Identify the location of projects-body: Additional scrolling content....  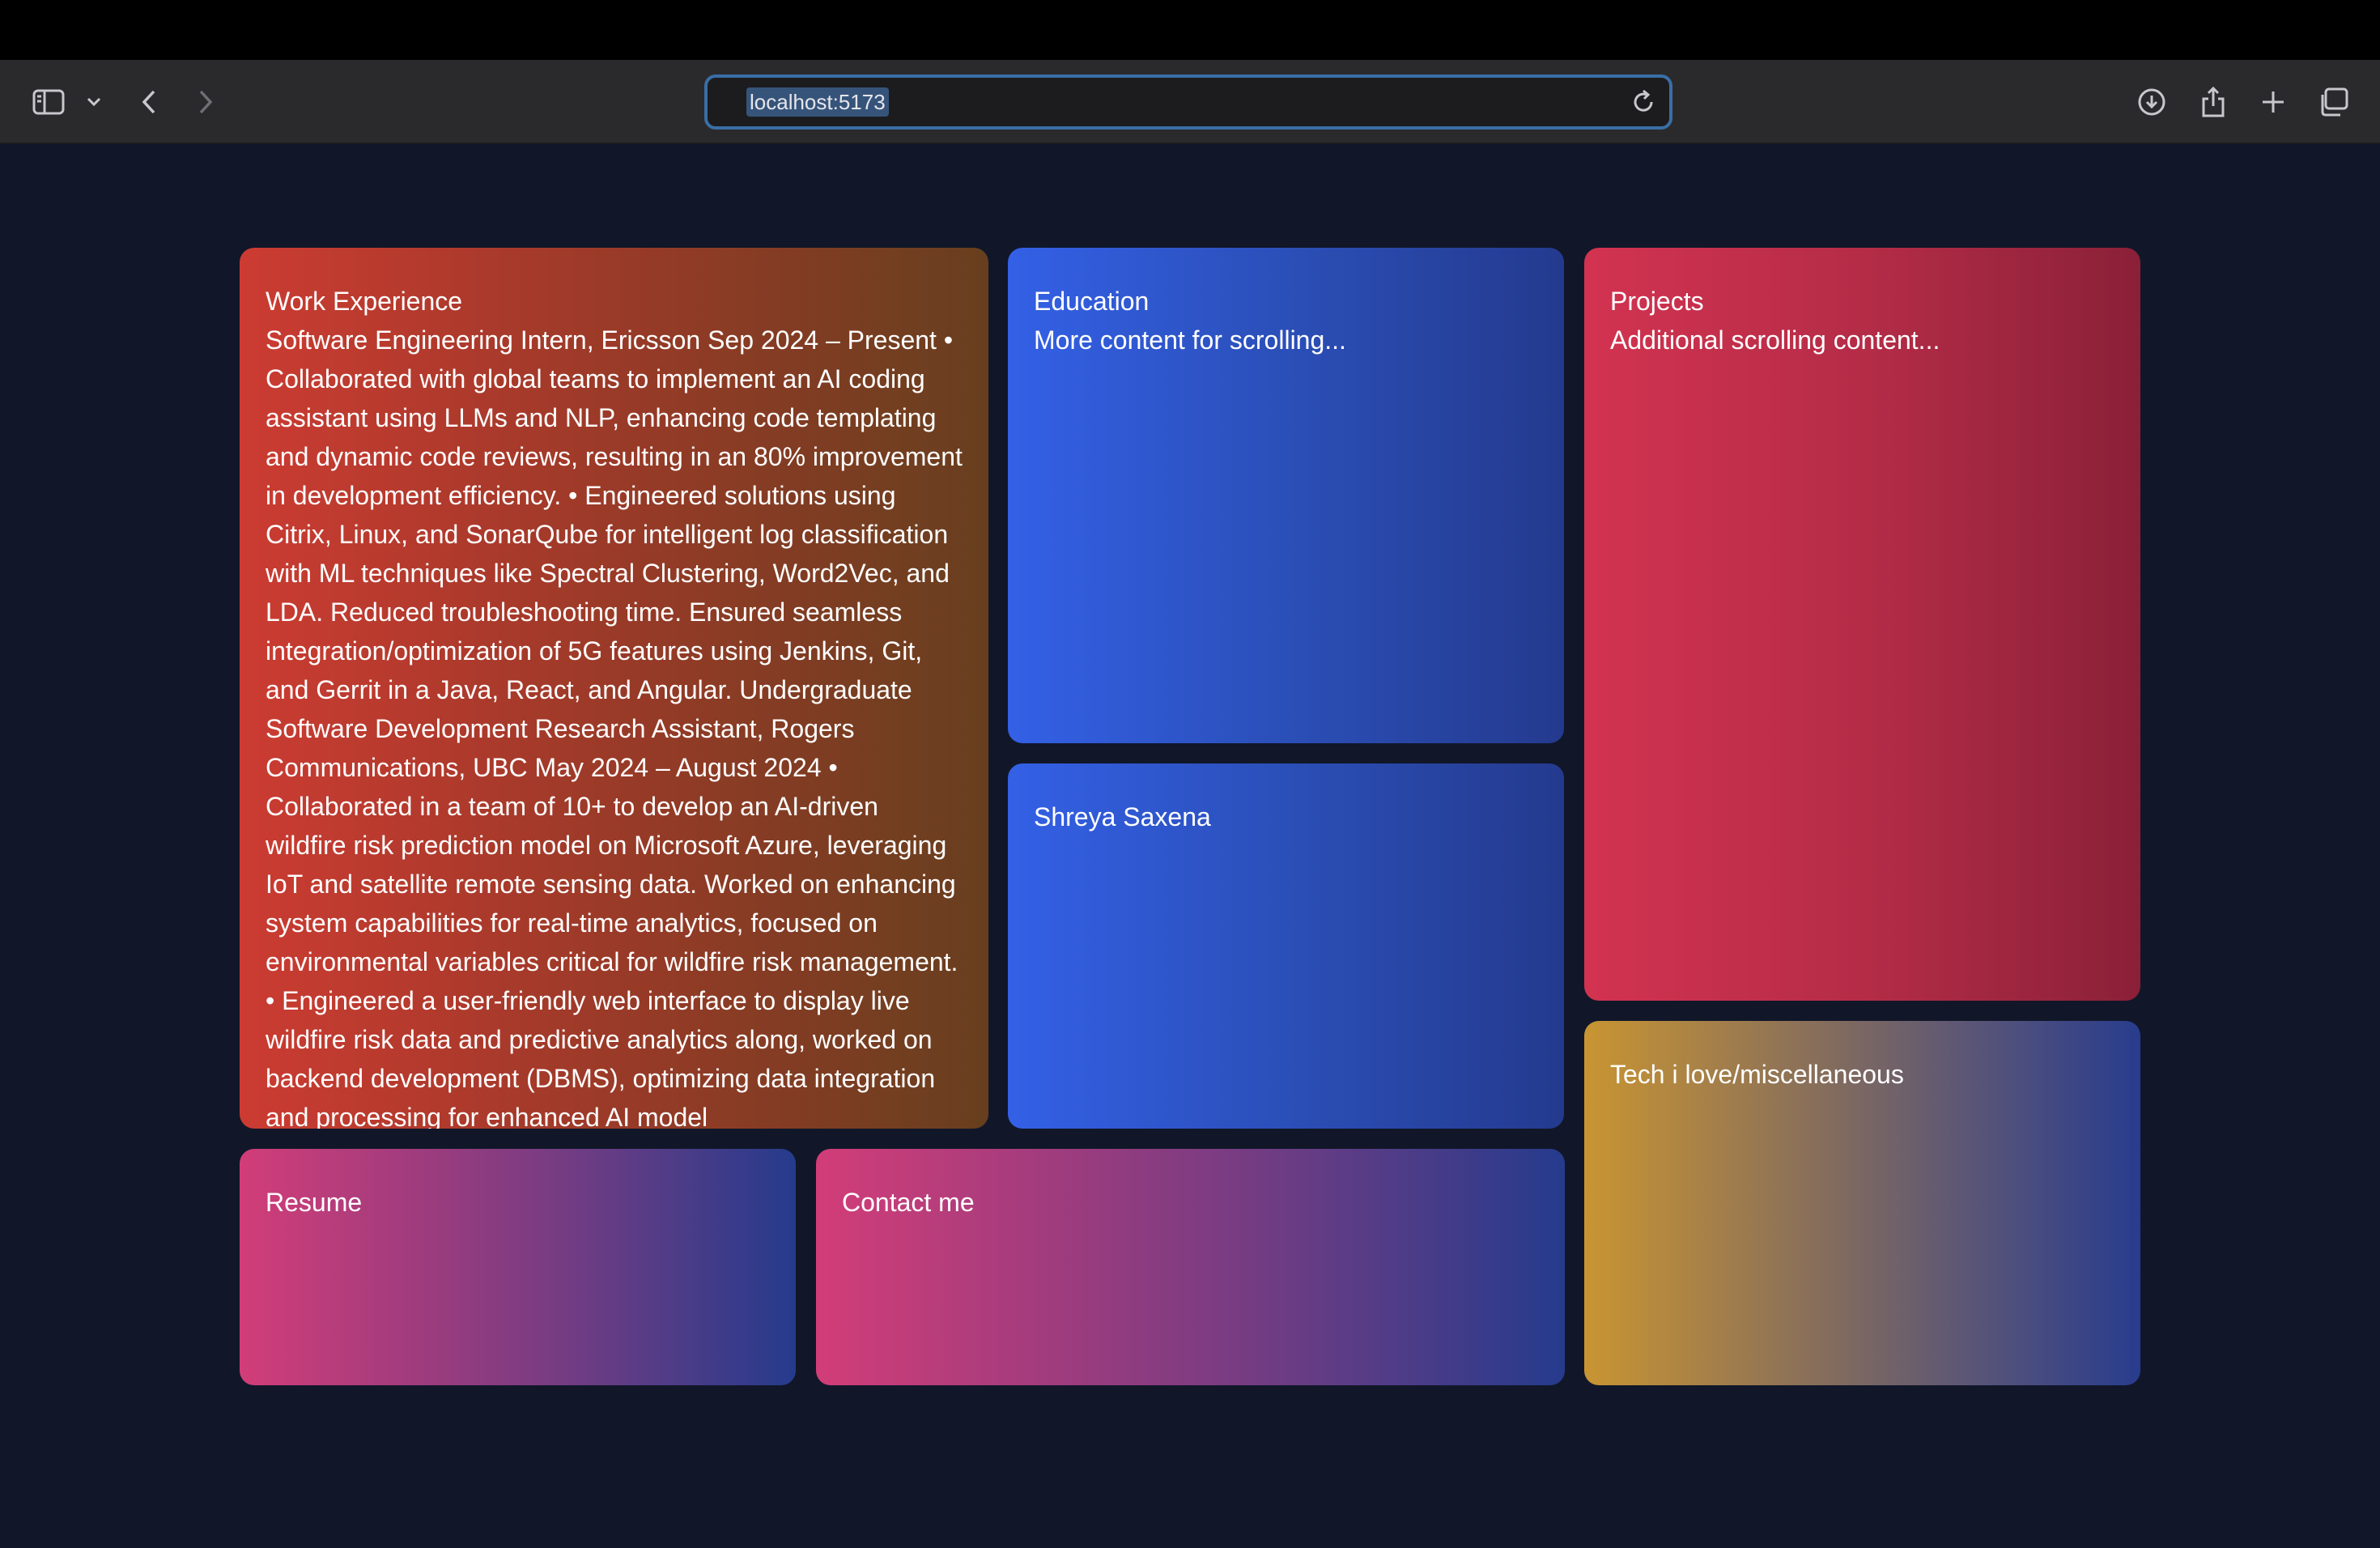
(1775, 340).